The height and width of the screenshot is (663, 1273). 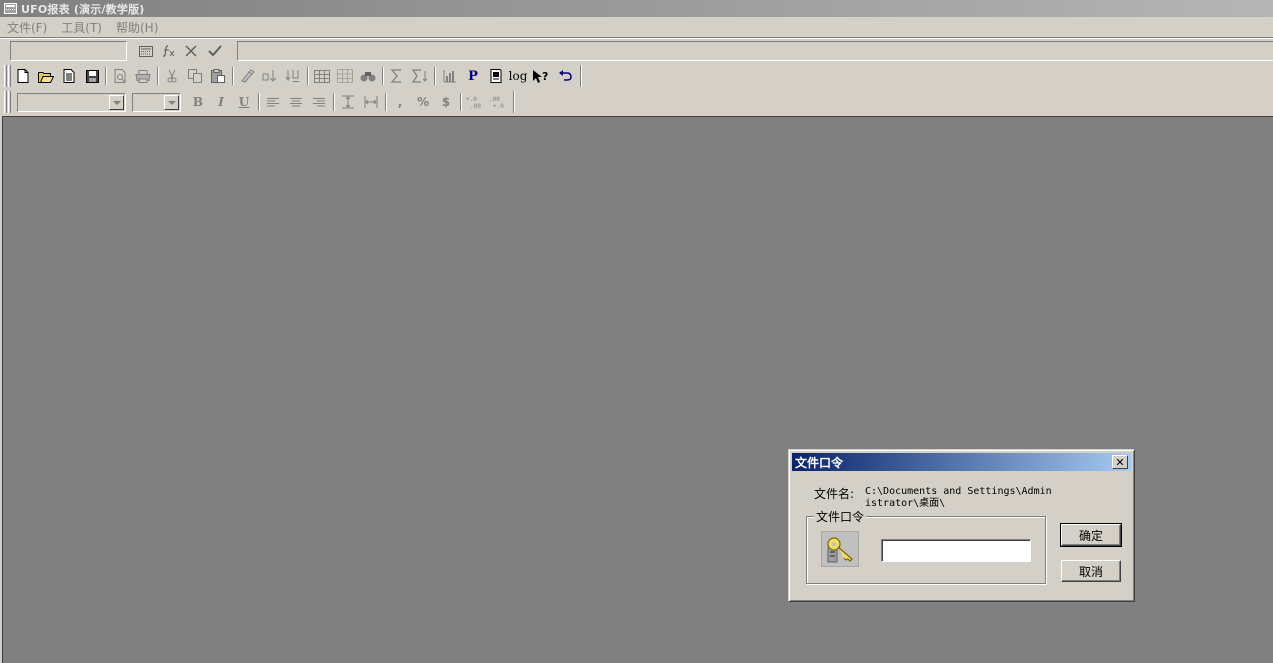 I want to click on cancel-icon, so click(x=191, y=51).